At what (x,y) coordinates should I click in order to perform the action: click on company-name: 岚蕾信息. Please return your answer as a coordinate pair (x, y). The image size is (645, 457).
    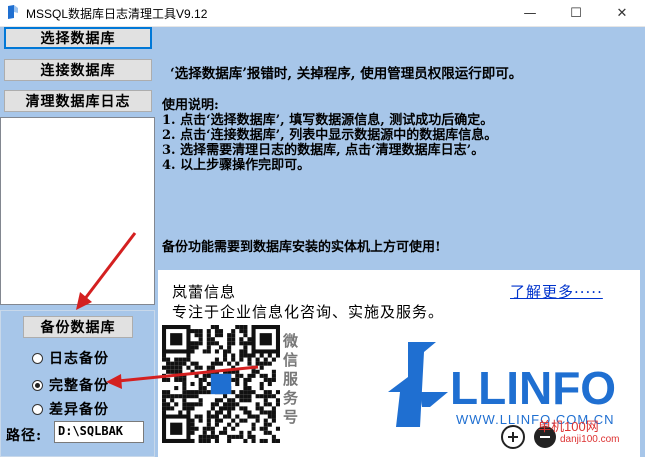
    Looking at the image, I should click on (204, 292).